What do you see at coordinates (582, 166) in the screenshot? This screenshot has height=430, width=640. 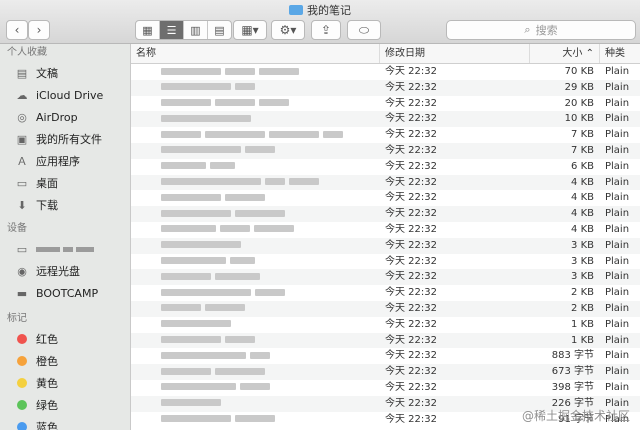 I see `file-size: 6 KB` at bounding box center [582, 166].